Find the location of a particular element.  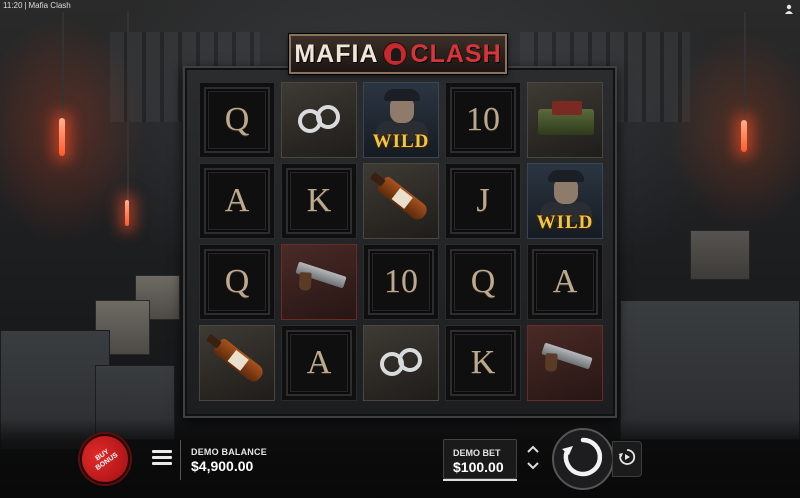

card-symbol: J is located at coordinates (483, 200).